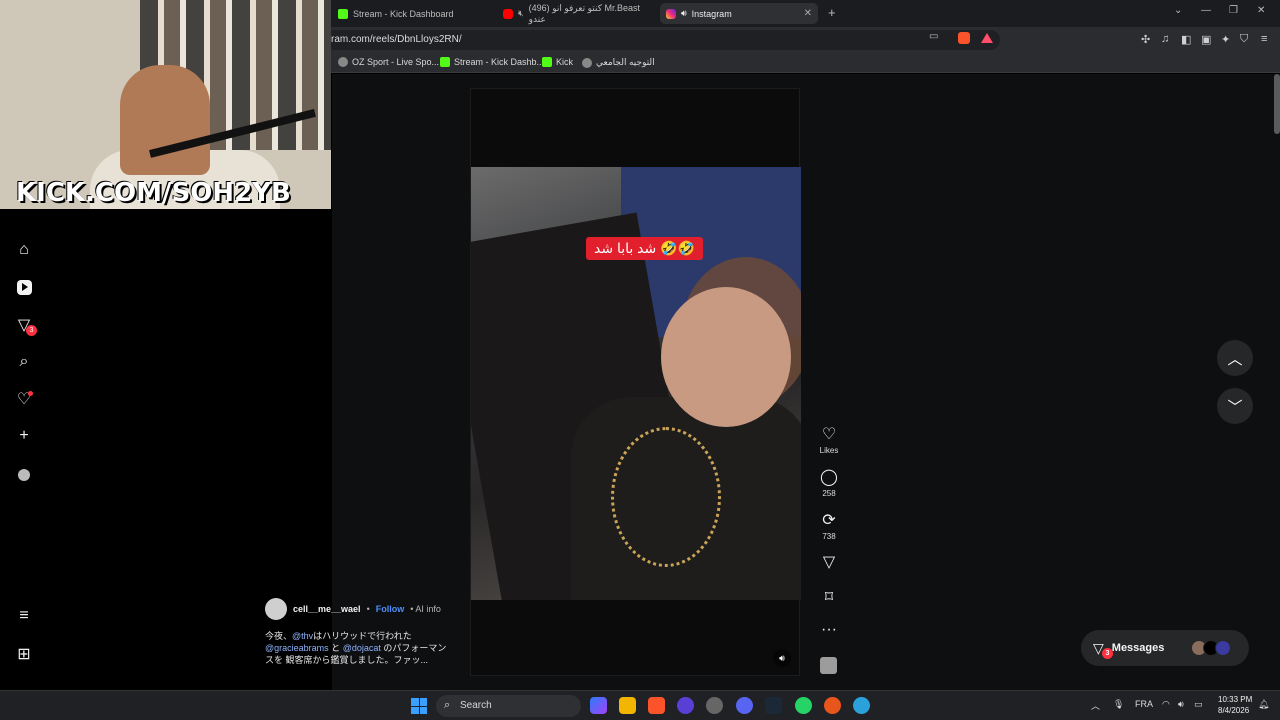 This screenshot has height=720, width=1280. Describe the element at coordinates (24, 287) in the screenshot. I see `reels-icon` at that location.